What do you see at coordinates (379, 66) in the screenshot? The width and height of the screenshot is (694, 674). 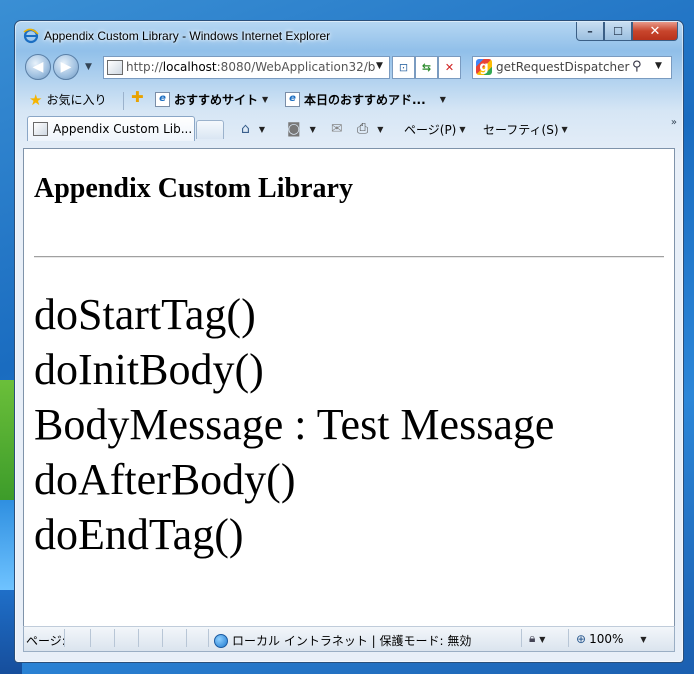 I see `address-dropdown-icon: ▼` at bounding box center [379, 66].